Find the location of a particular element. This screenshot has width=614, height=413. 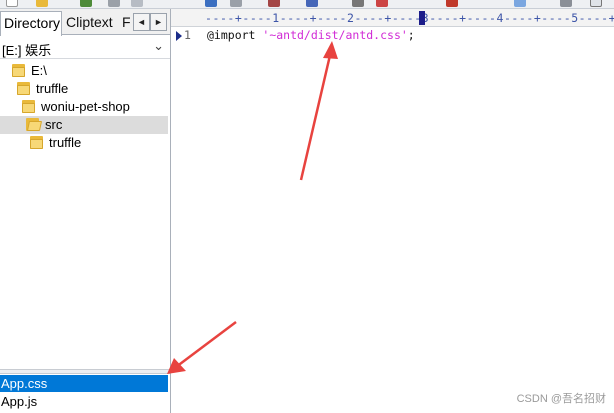

code-keyword: @import is located at coordinates (235, 35).